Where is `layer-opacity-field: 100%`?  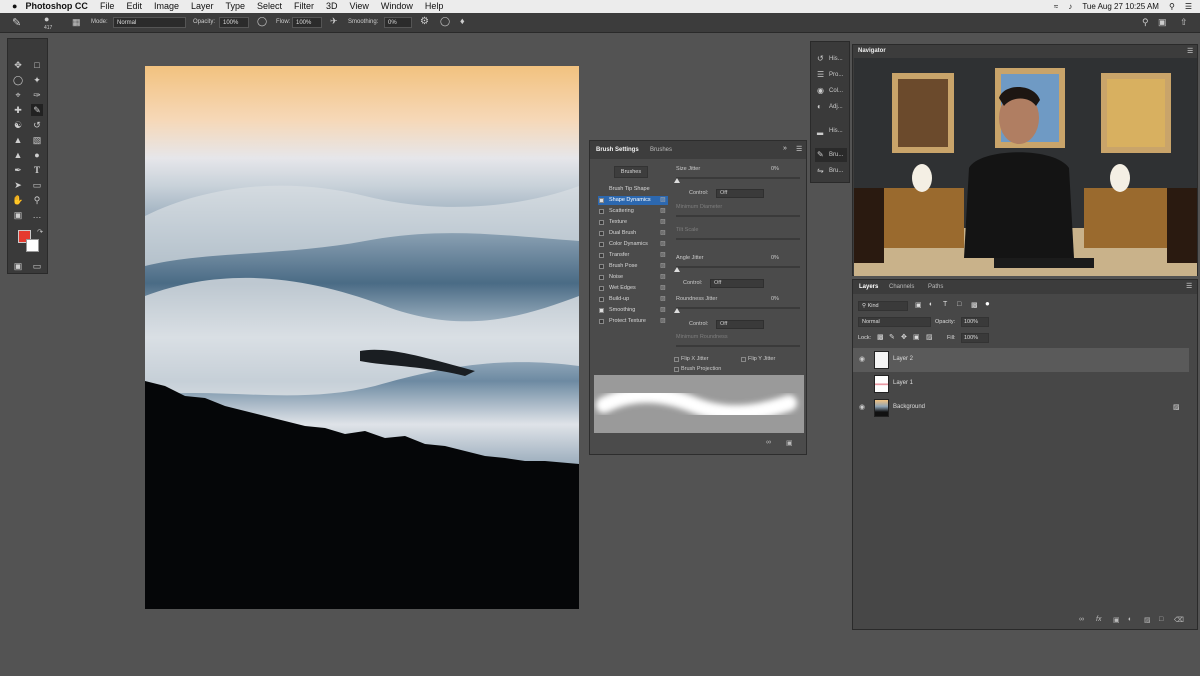
layer-opacity-field: 100% is located at coordinates (975, 322).